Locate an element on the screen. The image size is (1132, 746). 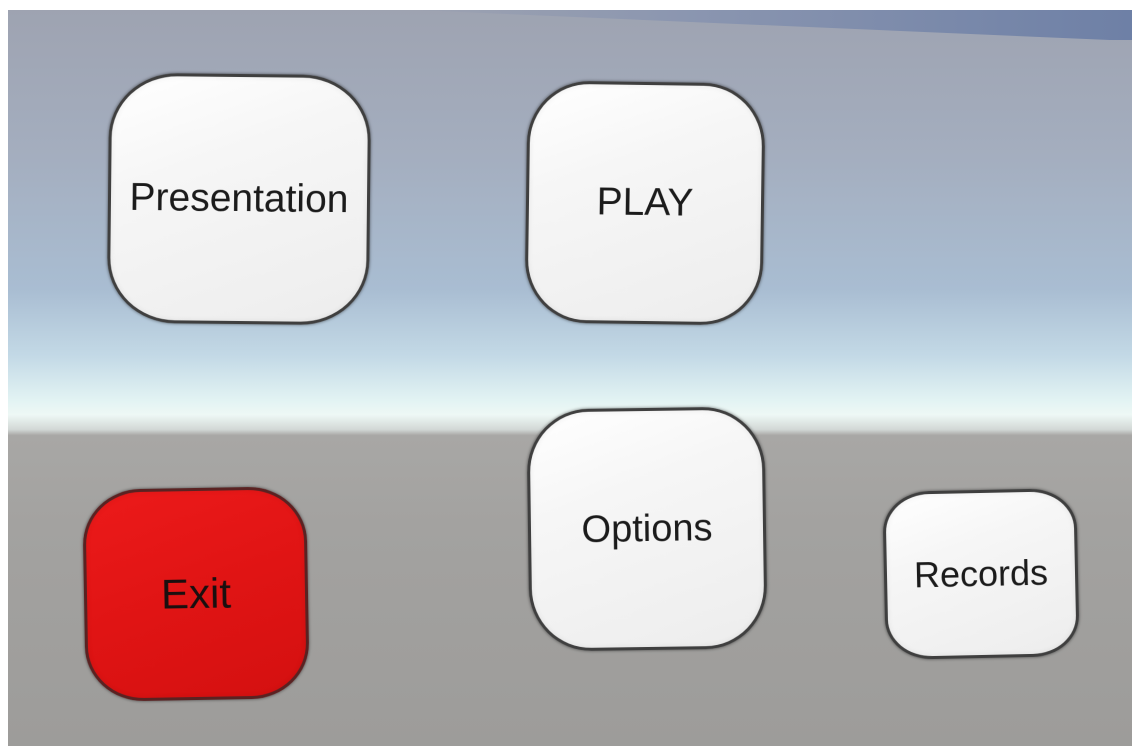
options-button-label: Options is located at coordinates (647, 528).